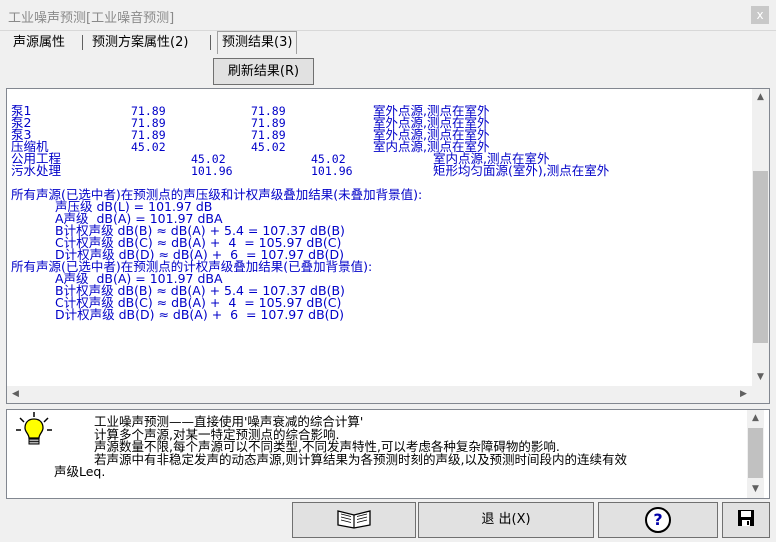 Image resolution: width=776 pixels, height=542 pixels. I want to click on save-button, so click(746, 520).